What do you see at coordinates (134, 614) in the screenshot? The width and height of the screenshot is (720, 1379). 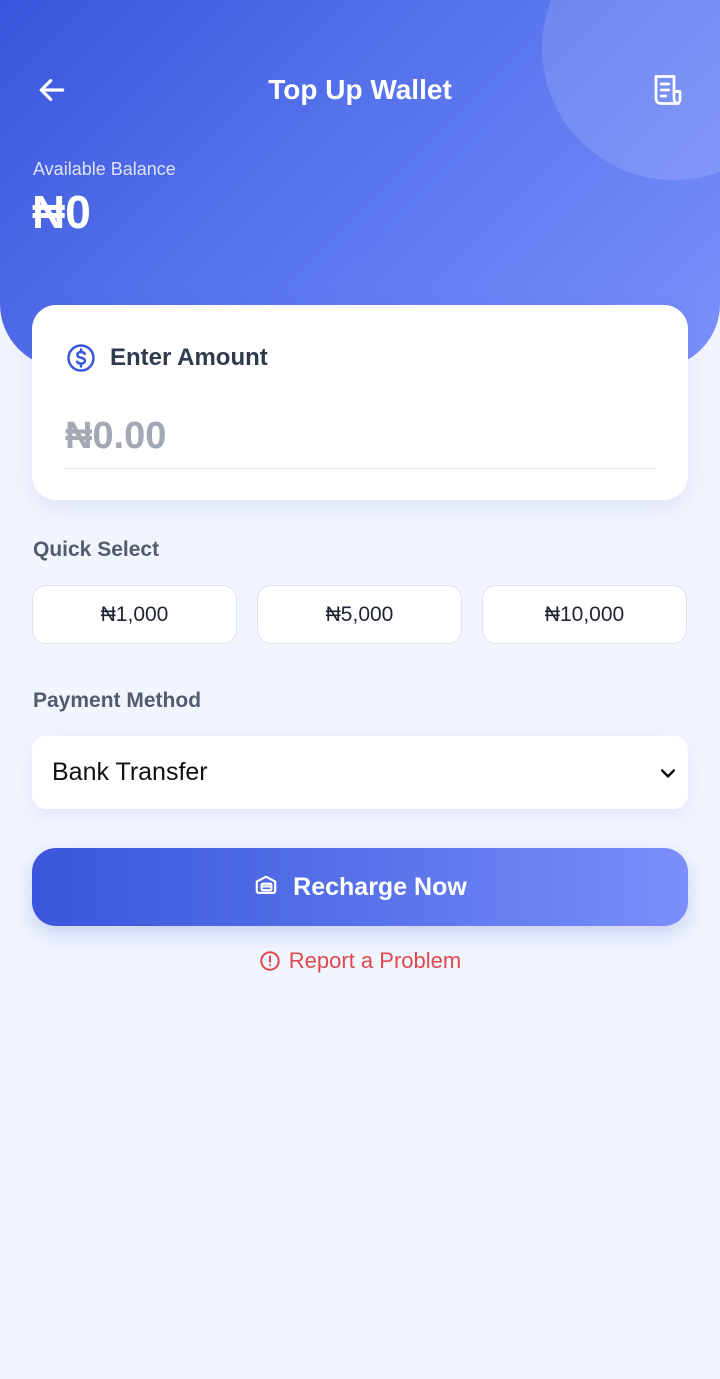 I see `quick-select-1000-button: ₦1,000` at bounding box center [134, 614].